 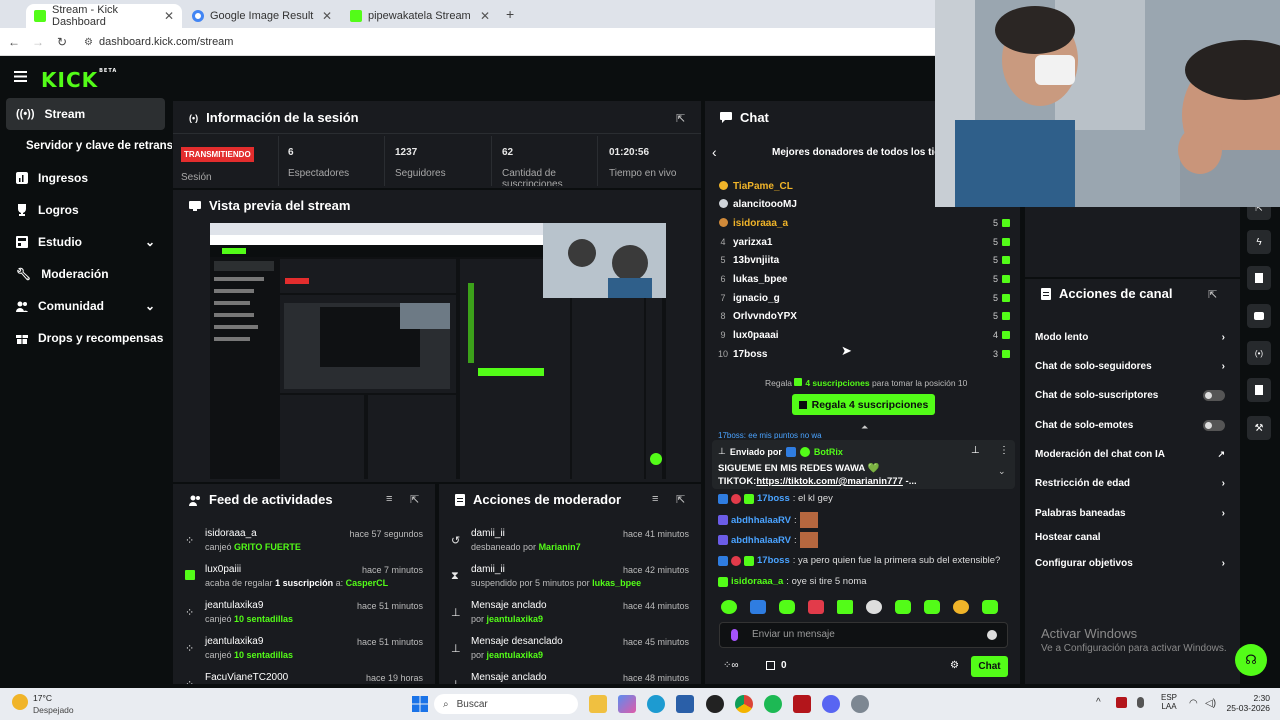 What do you see at coordinates (104, 16) in the screenshot?
I see `browser-tab: Stream - Kick Dashboard ✕` at bounding box center [104, 16].